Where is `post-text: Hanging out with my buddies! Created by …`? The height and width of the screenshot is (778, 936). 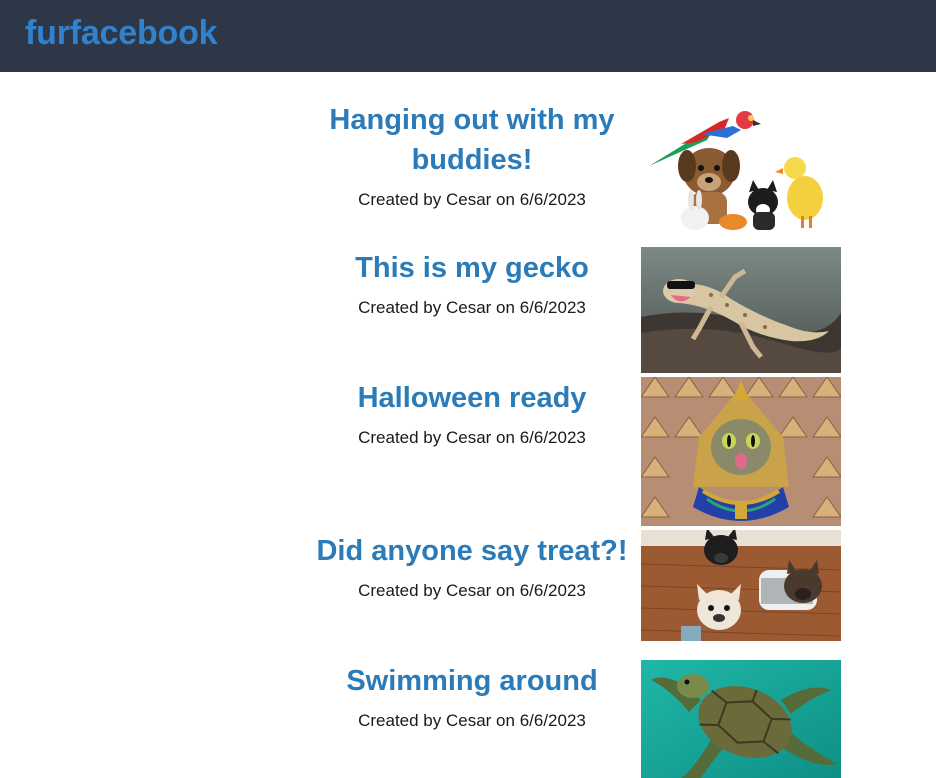
post-text: Hanging out with my buddies! Created by … is located at coordinates (472, 155).